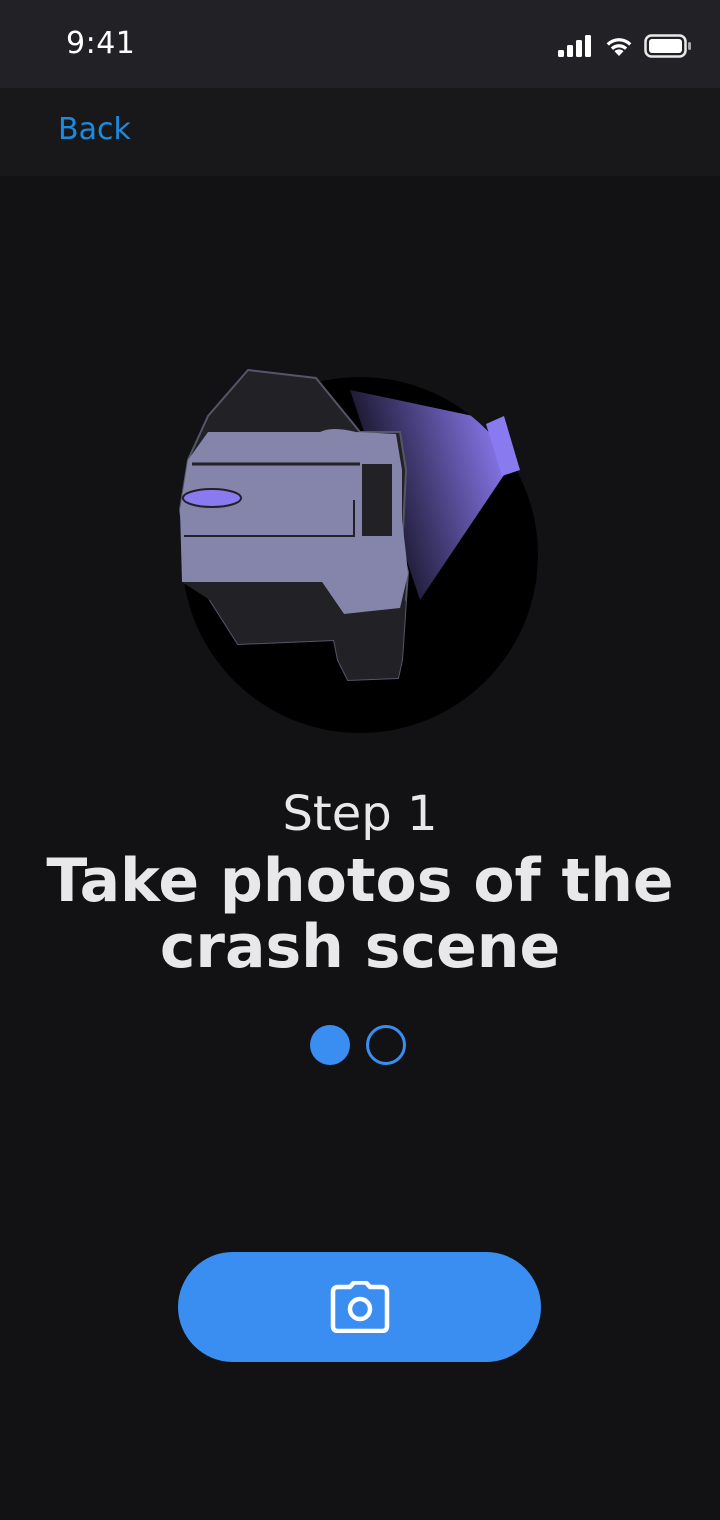 The height and width of the screenshot is (1520, 720). Describe the element at coordinates (94, 129) in the screenshot. I see `back-button: Back` at that location.